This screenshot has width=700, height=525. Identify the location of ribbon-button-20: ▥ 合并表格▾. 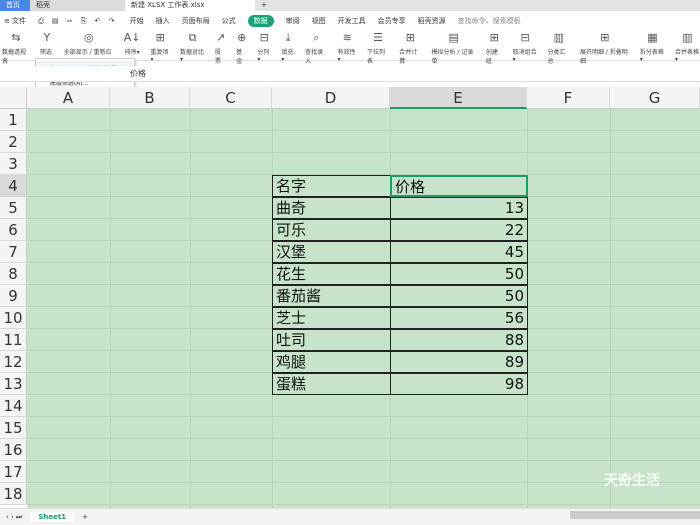
(687, 47).